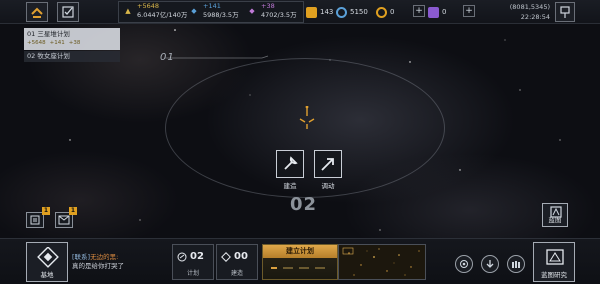 This screenshot has width=600, height=284. Describe the element at coordinates (148, 6) in the screenshot. I see `energy-gain: +5648` at that location.